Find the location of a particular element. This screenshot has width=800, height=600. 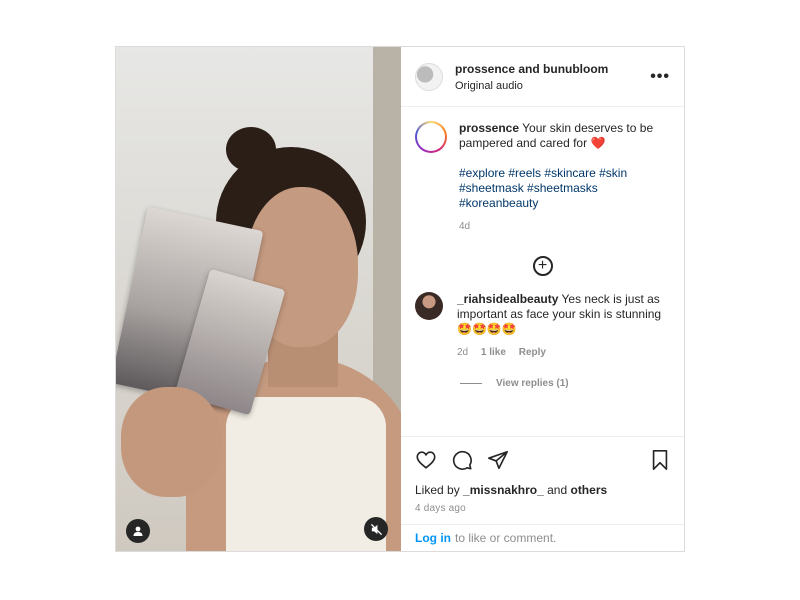

caption-username: prossence is located at coordinates (489, 128).